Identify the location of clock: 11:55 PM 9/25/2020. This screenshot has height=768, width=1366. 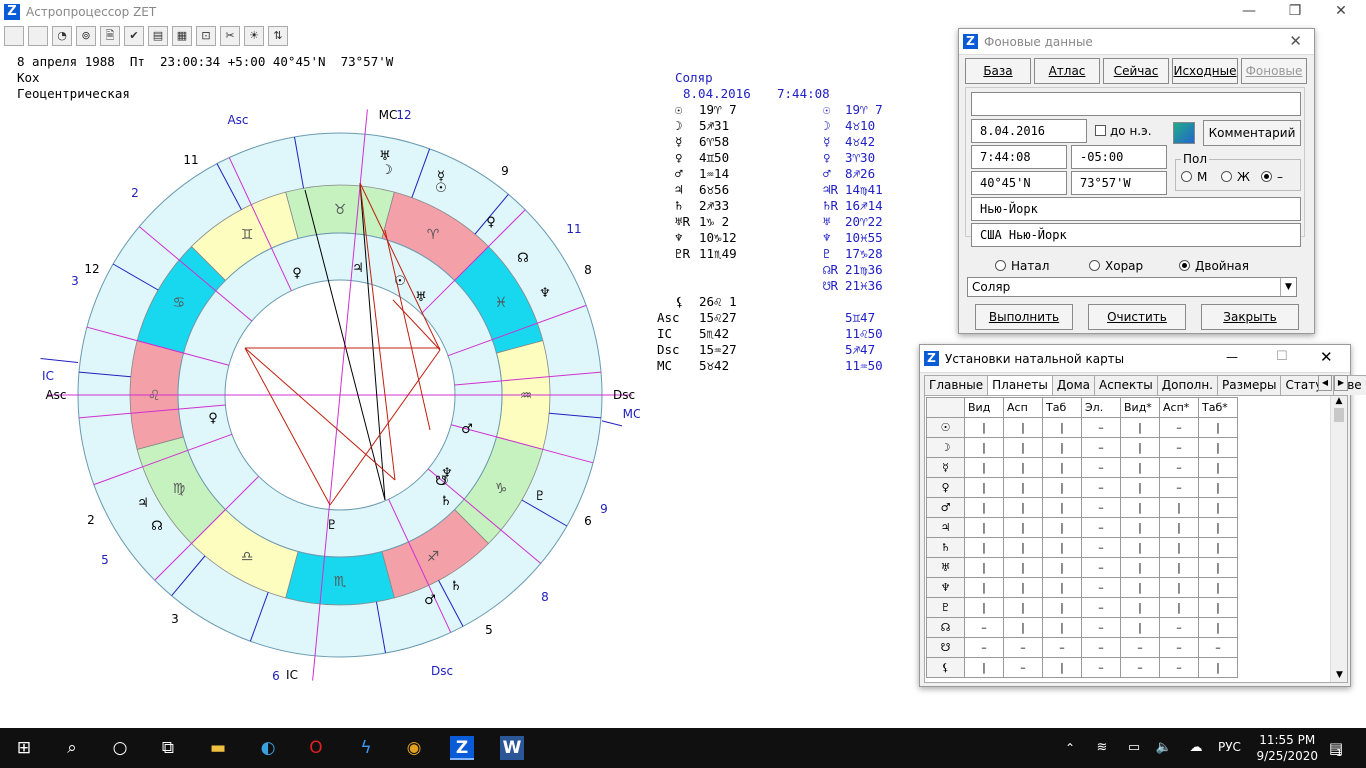
(1287, 748).